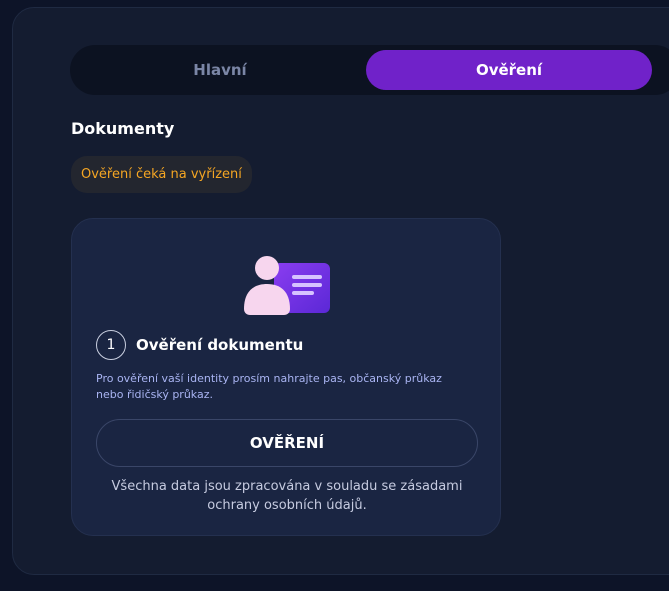 The image size is (669, 591). I want to click on step-title: Ověření dokumentu, so click(220, 345).